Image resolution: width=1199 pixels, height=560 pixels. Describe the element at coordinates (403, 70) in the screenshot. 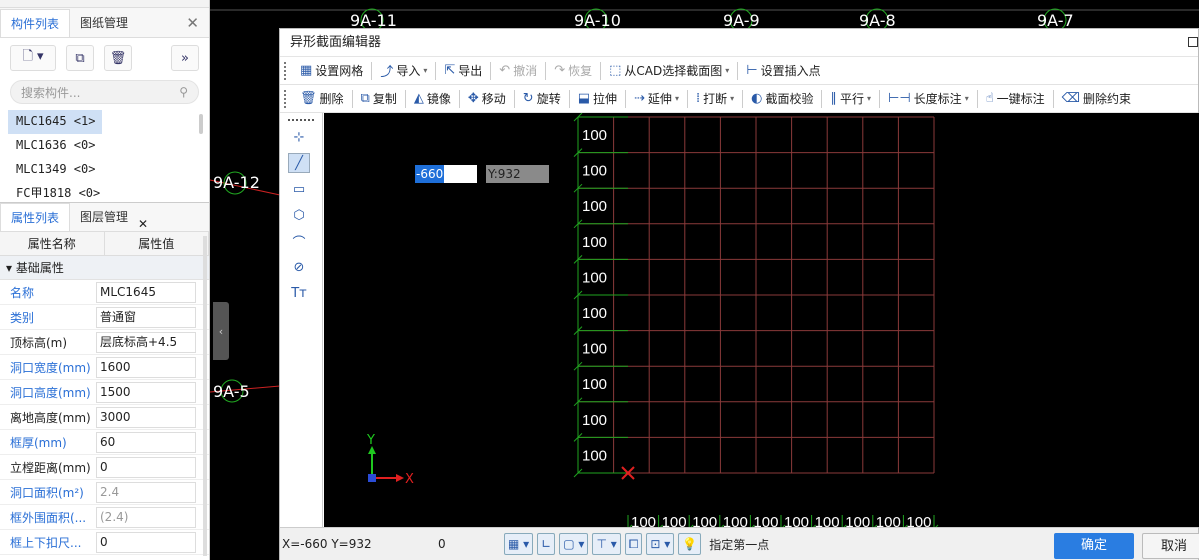

I see `import-button: ⤴ 导入 ▾` at that location.